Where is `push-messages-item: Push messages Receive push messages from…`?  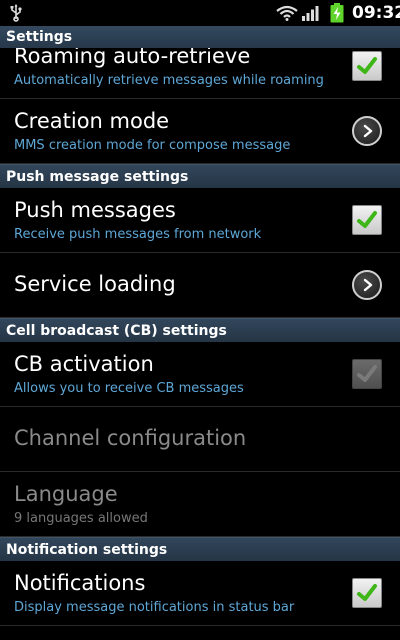 push-messages-item: Push messages Receive push messages from… is located at coordinates (200, 220).